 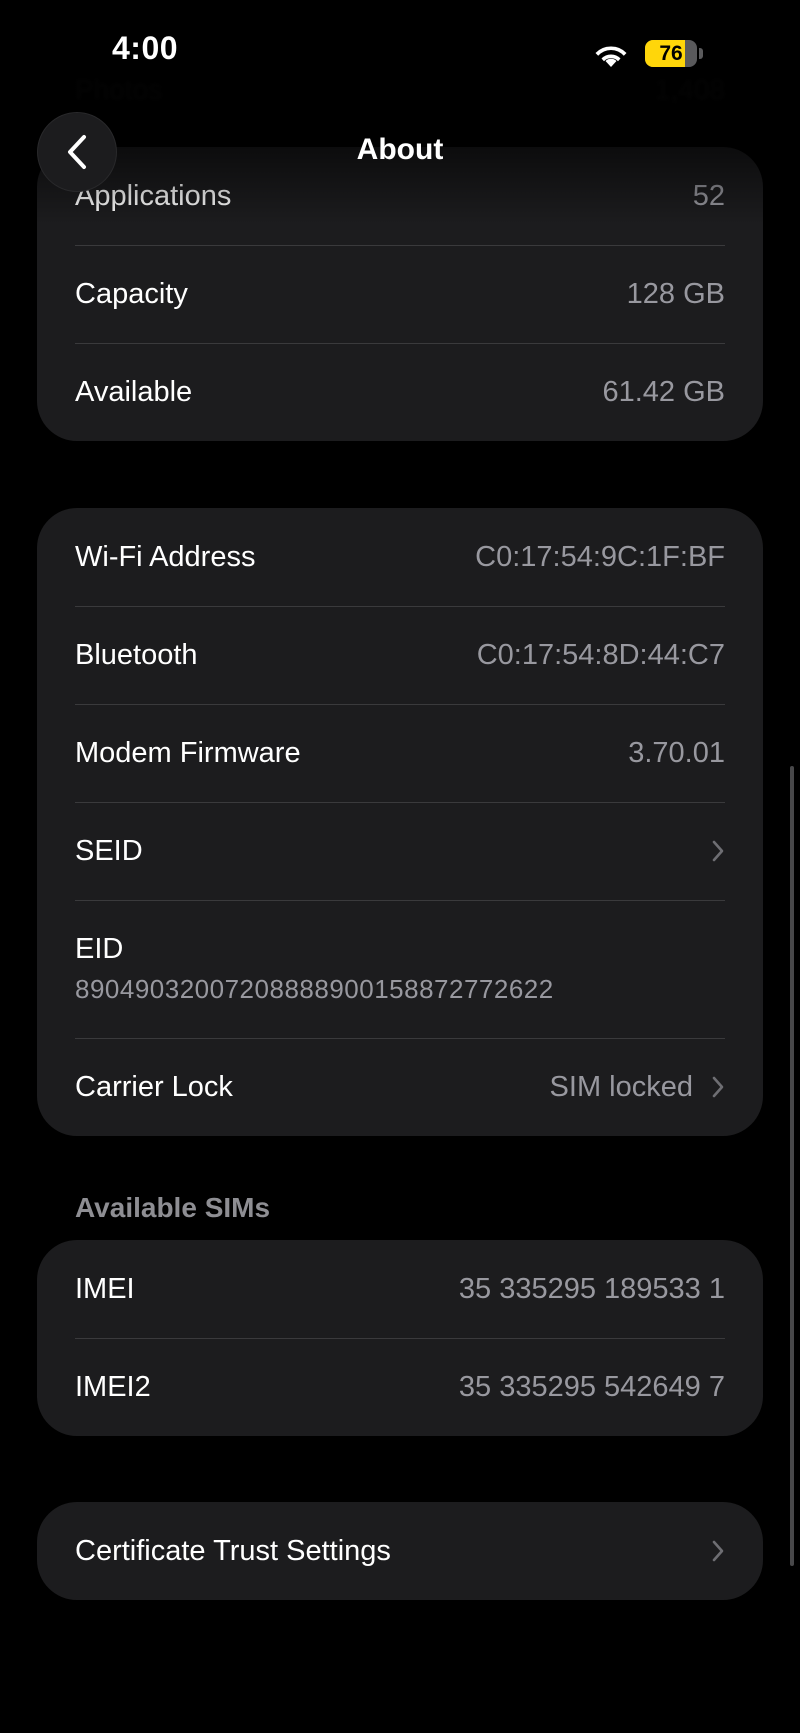 I want to click on eid-value: 89049032007208888900158872772622, so click(x=314, y=989).